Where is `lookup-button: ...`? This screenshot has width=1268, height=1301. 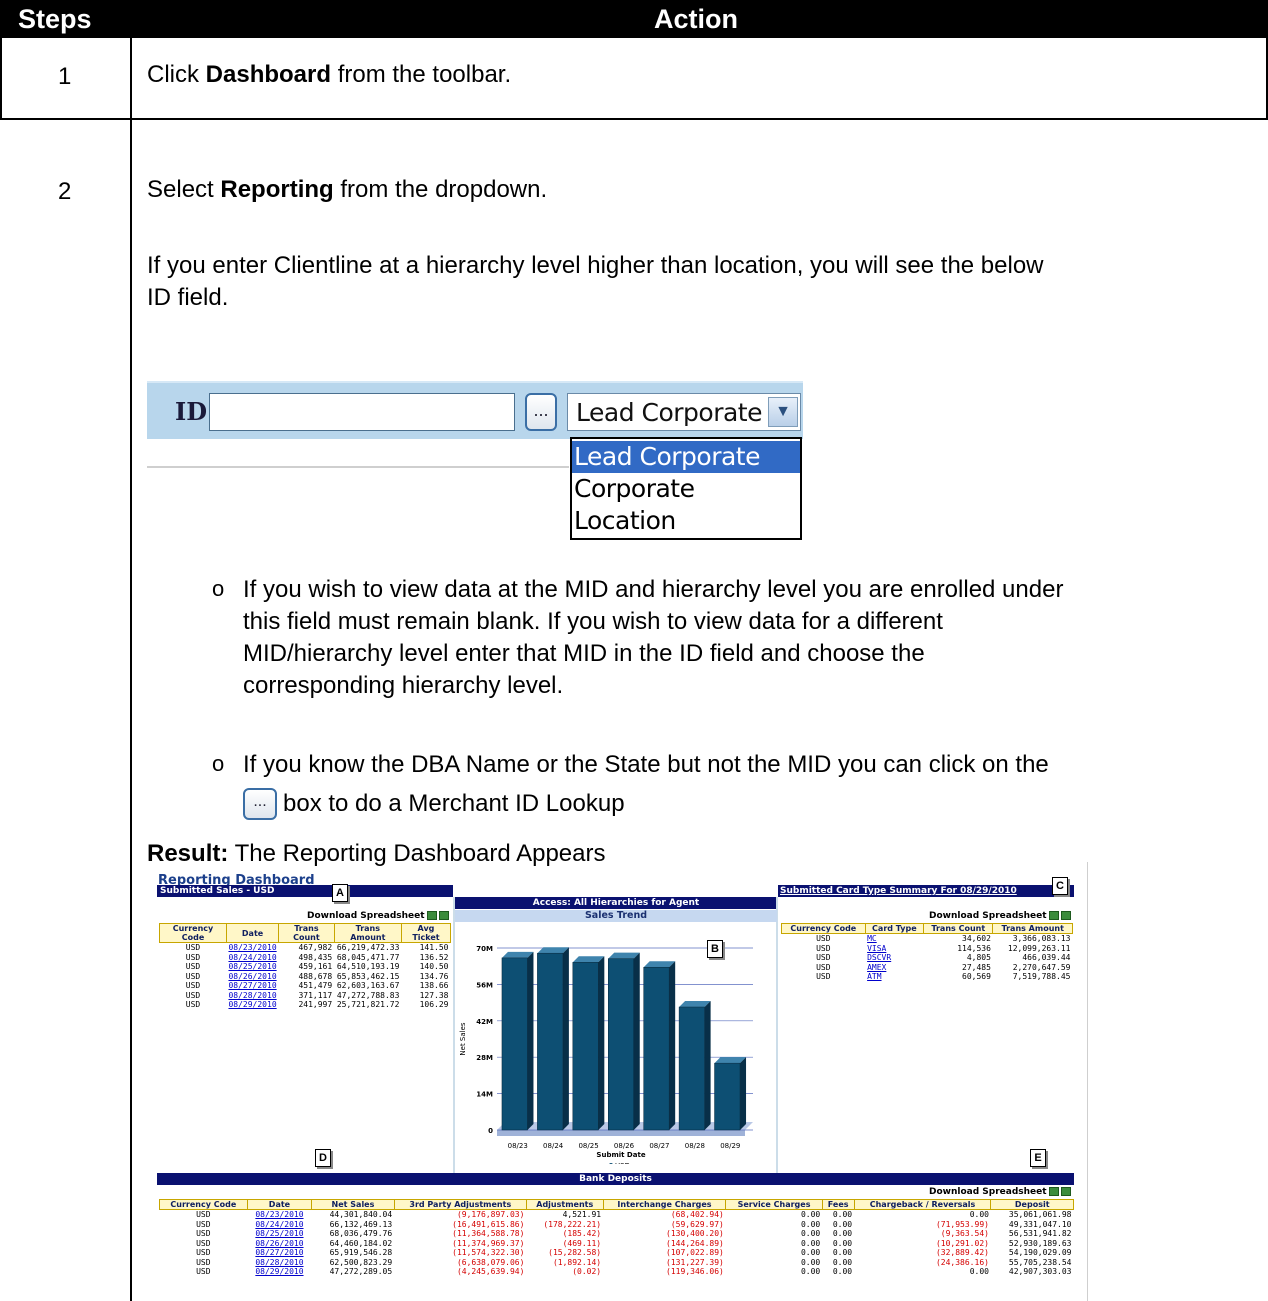
lookup-button: ... is located at coordinates (541, 412).